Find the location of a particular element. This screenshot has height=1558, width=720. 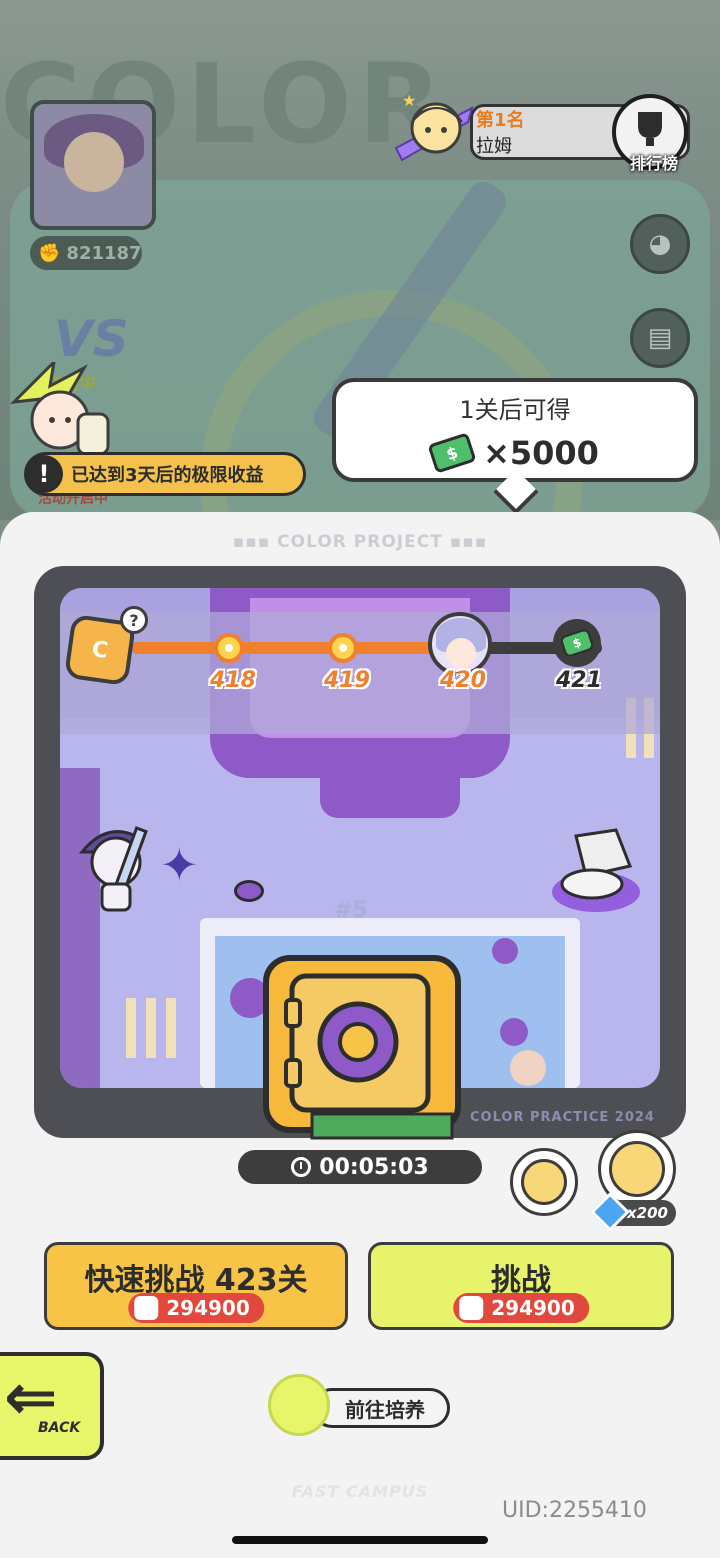

challenge-button: 挑战 294900 is located at coordinates (521, 1286).